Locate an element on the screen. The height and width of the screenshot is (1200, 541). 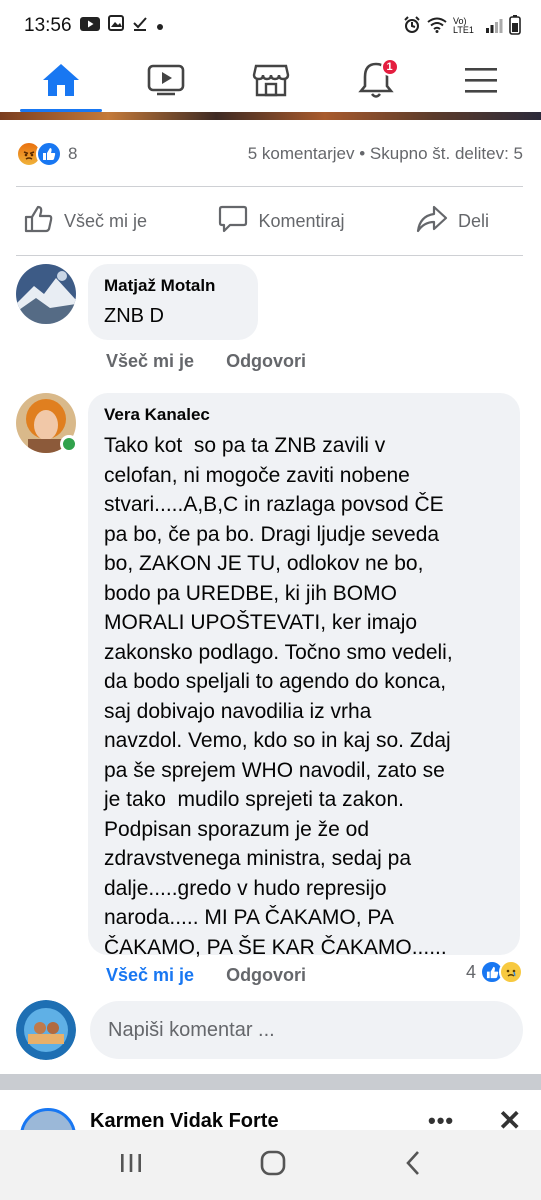
comment-author: Vera Kanalec is located at coordinates (304, 415).